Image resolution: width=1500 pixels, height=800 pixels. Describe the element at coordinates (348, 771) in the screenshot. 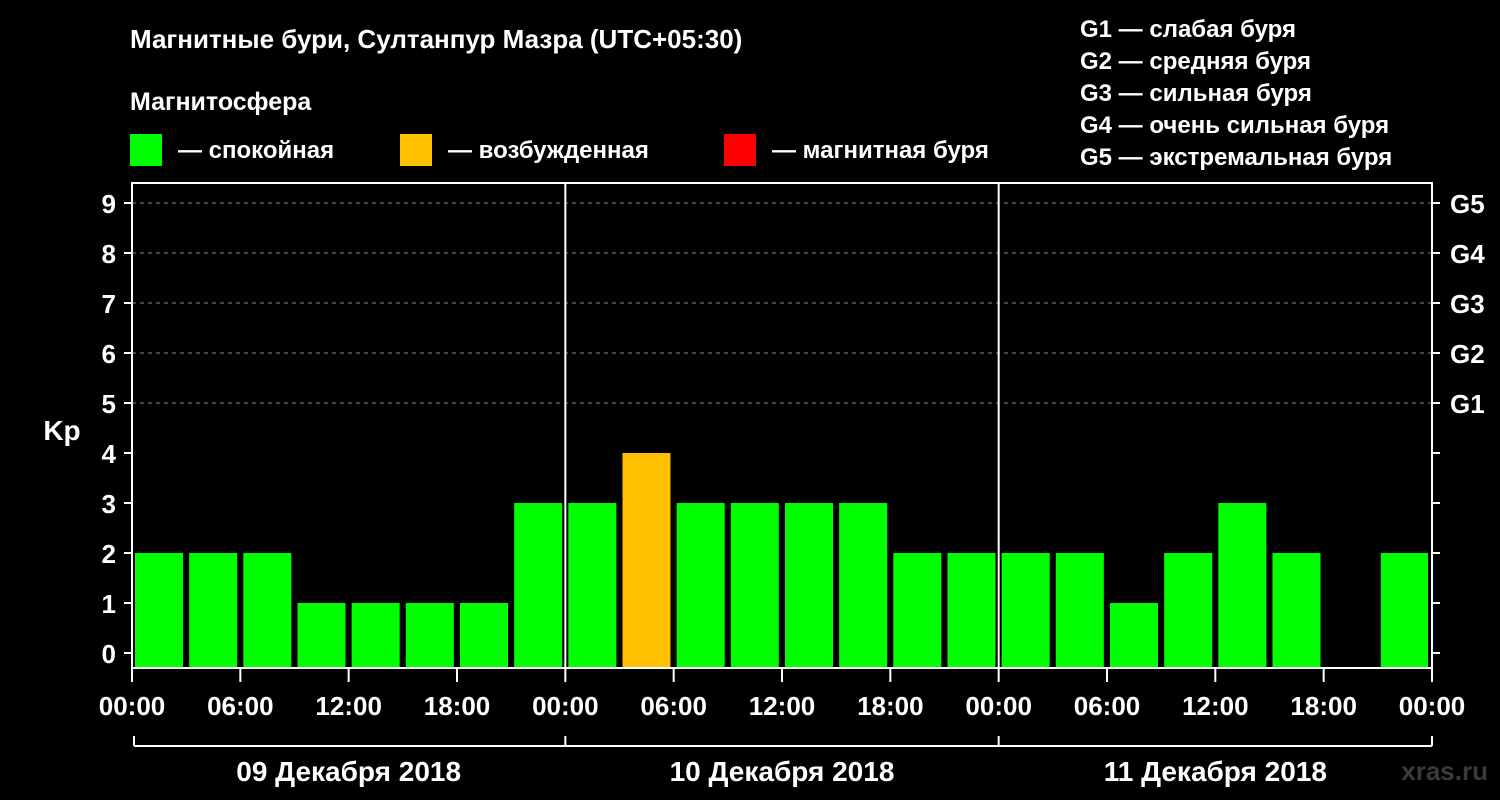

I see `day-label: 09 Декабря 2018` at that location.